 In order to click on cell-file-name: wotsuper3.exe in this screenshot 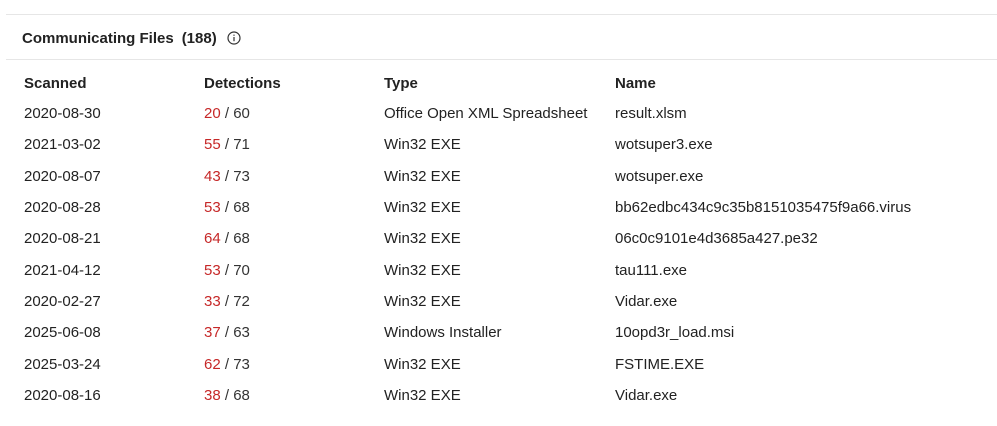, I will do `click(799, 144)`.